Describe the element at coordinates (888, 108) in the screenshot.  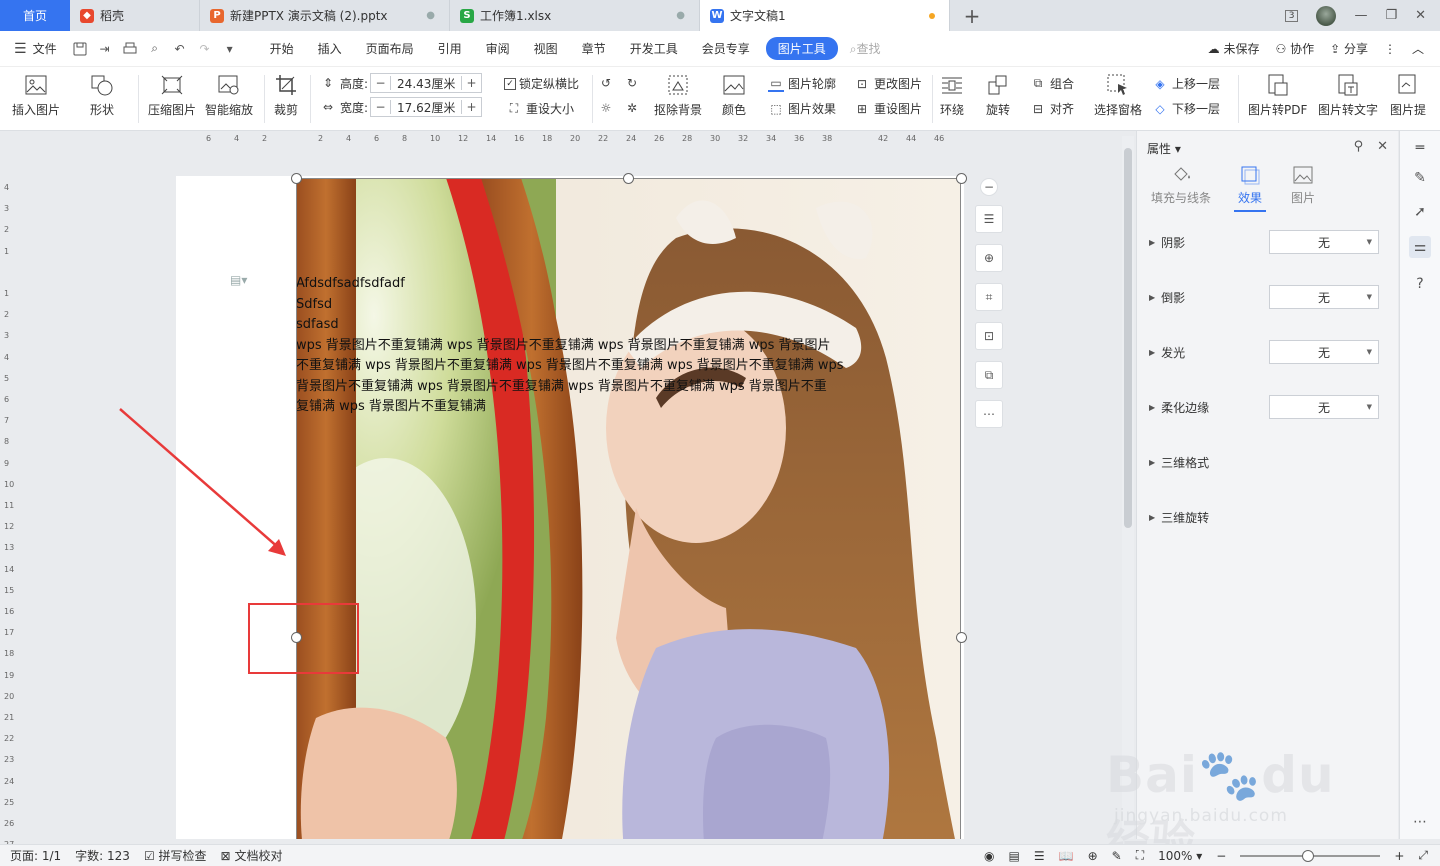
I see `reset-picture-button: ⊞ 重设图片` at that location.